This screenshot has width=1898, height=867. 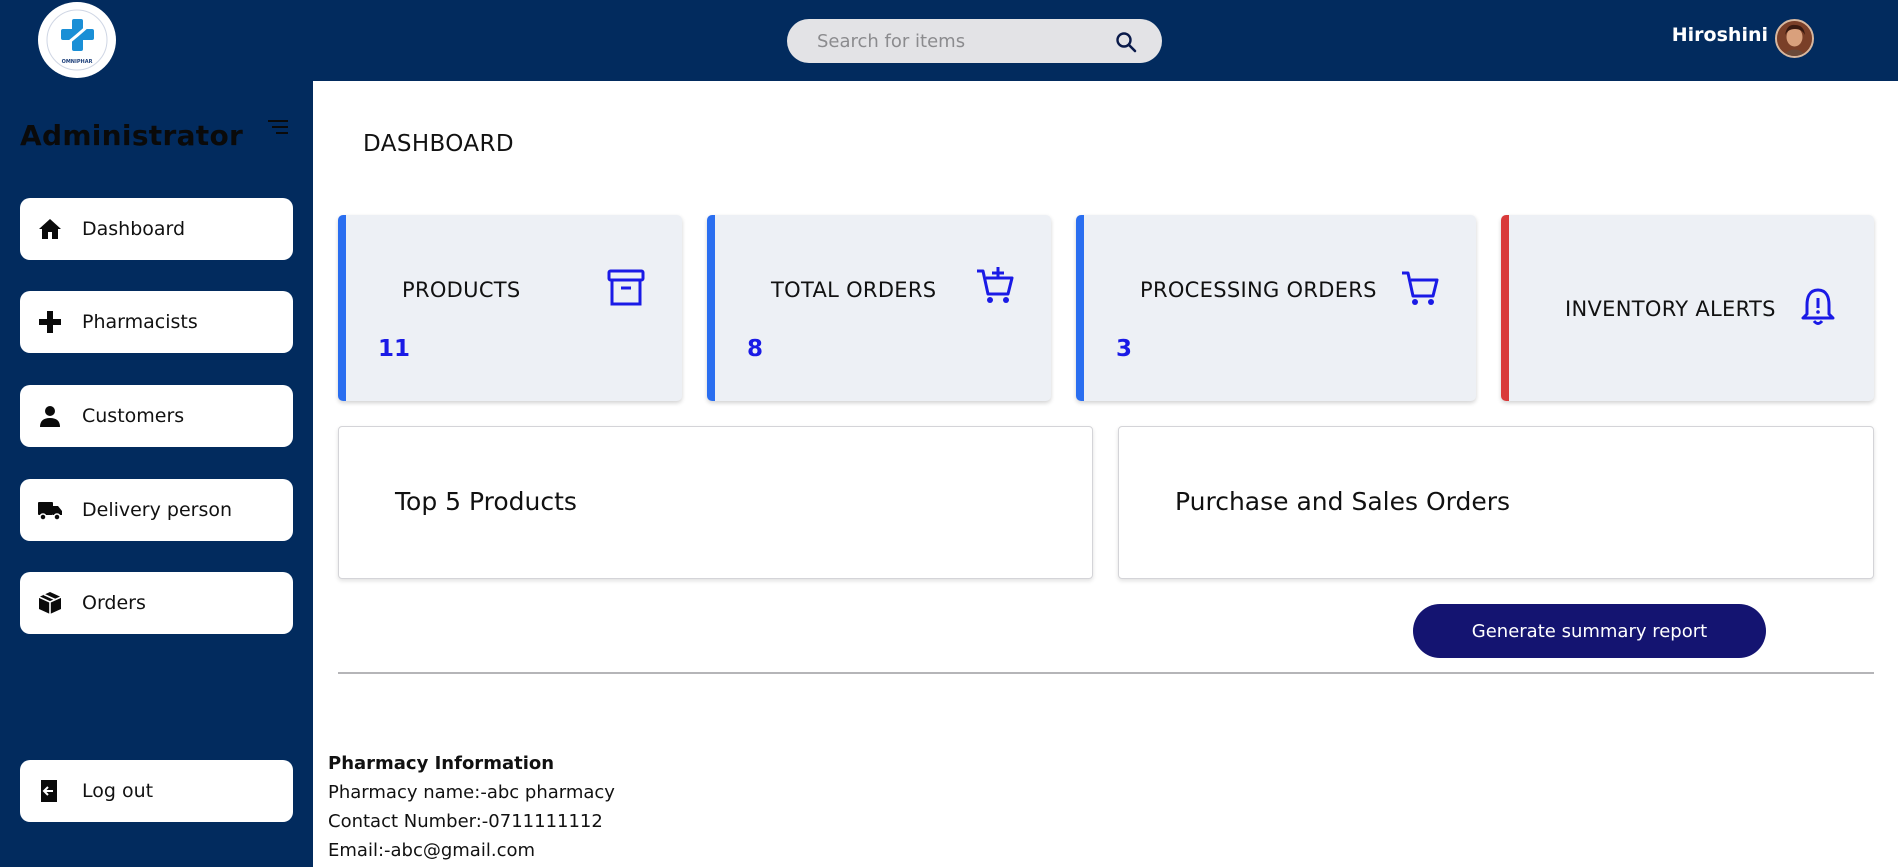 What do you see at coordinates (278, 127) in the screenshot?
I see `menu-toggle-icon` at bounding box center [278, 127].